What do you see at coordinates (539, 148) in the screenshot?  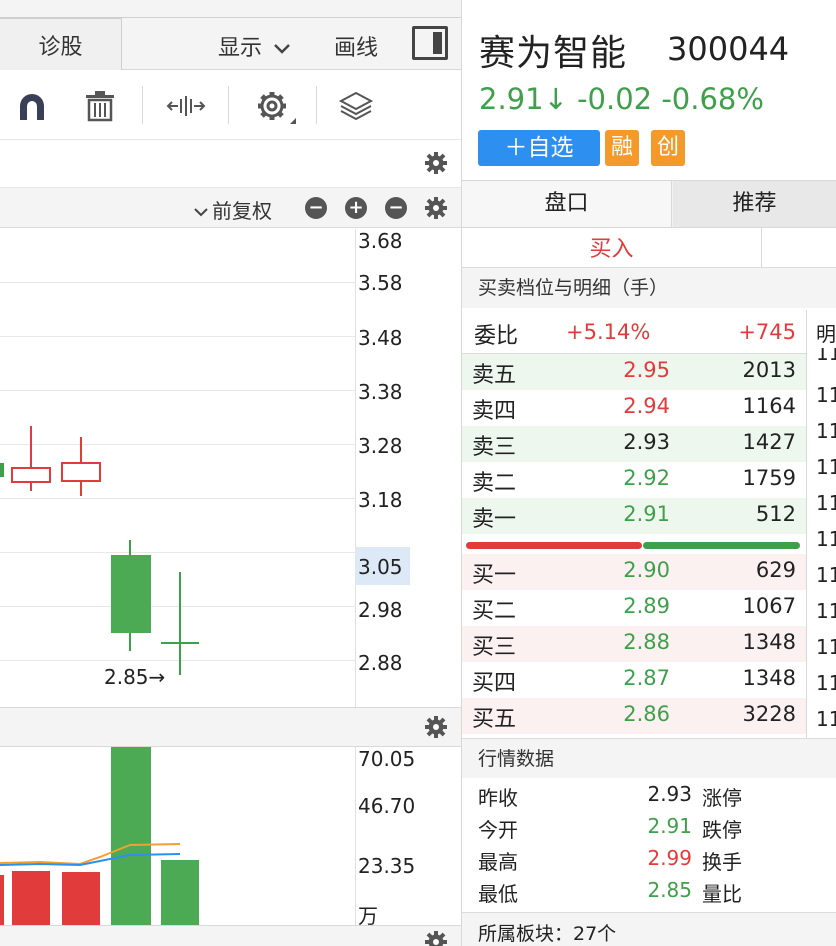 I see `add-watchlist-button: ＋自选` at bounding box center [539, 148].